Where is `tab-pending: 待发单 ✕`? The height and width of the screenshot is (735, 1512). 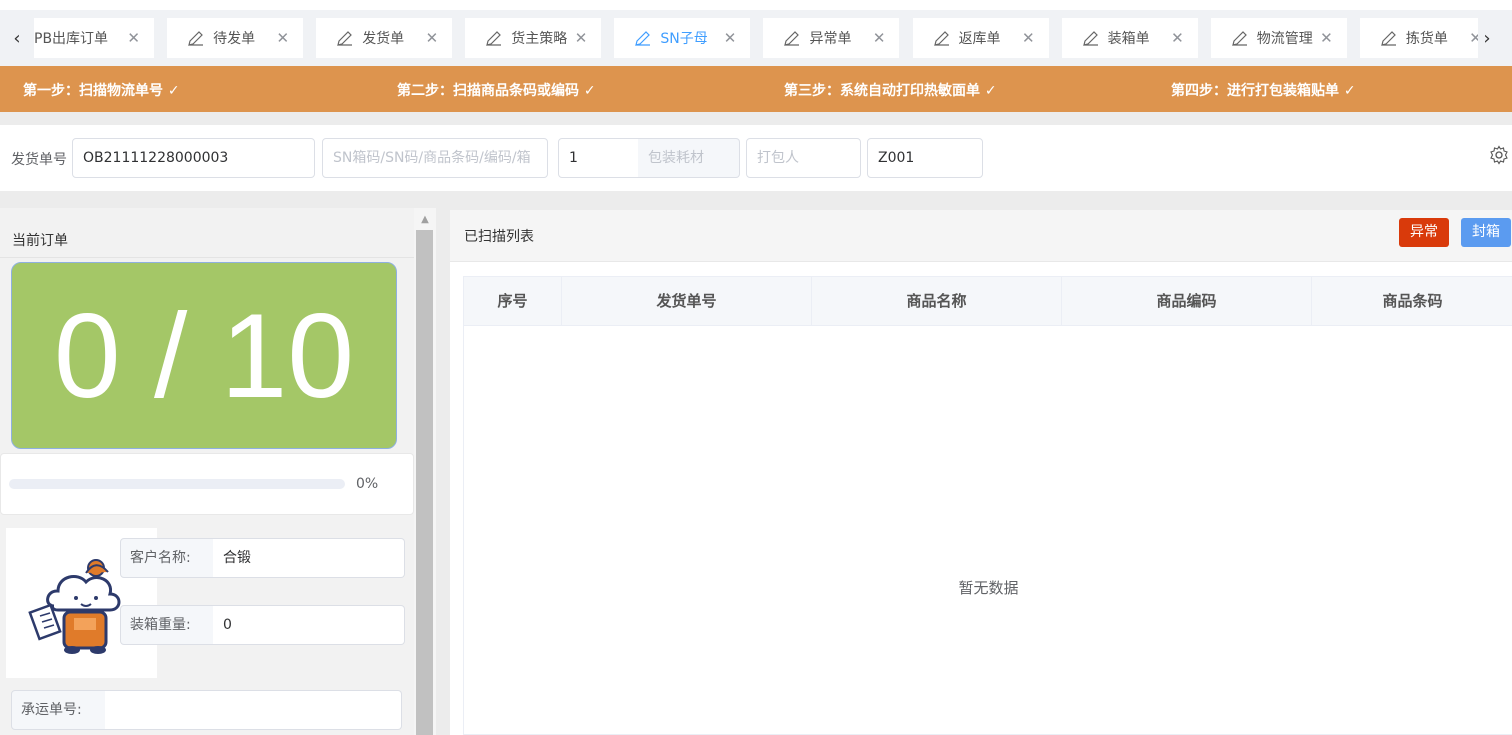 tab-pending: 待发单 ✕ is located at coordinates (235, 38).